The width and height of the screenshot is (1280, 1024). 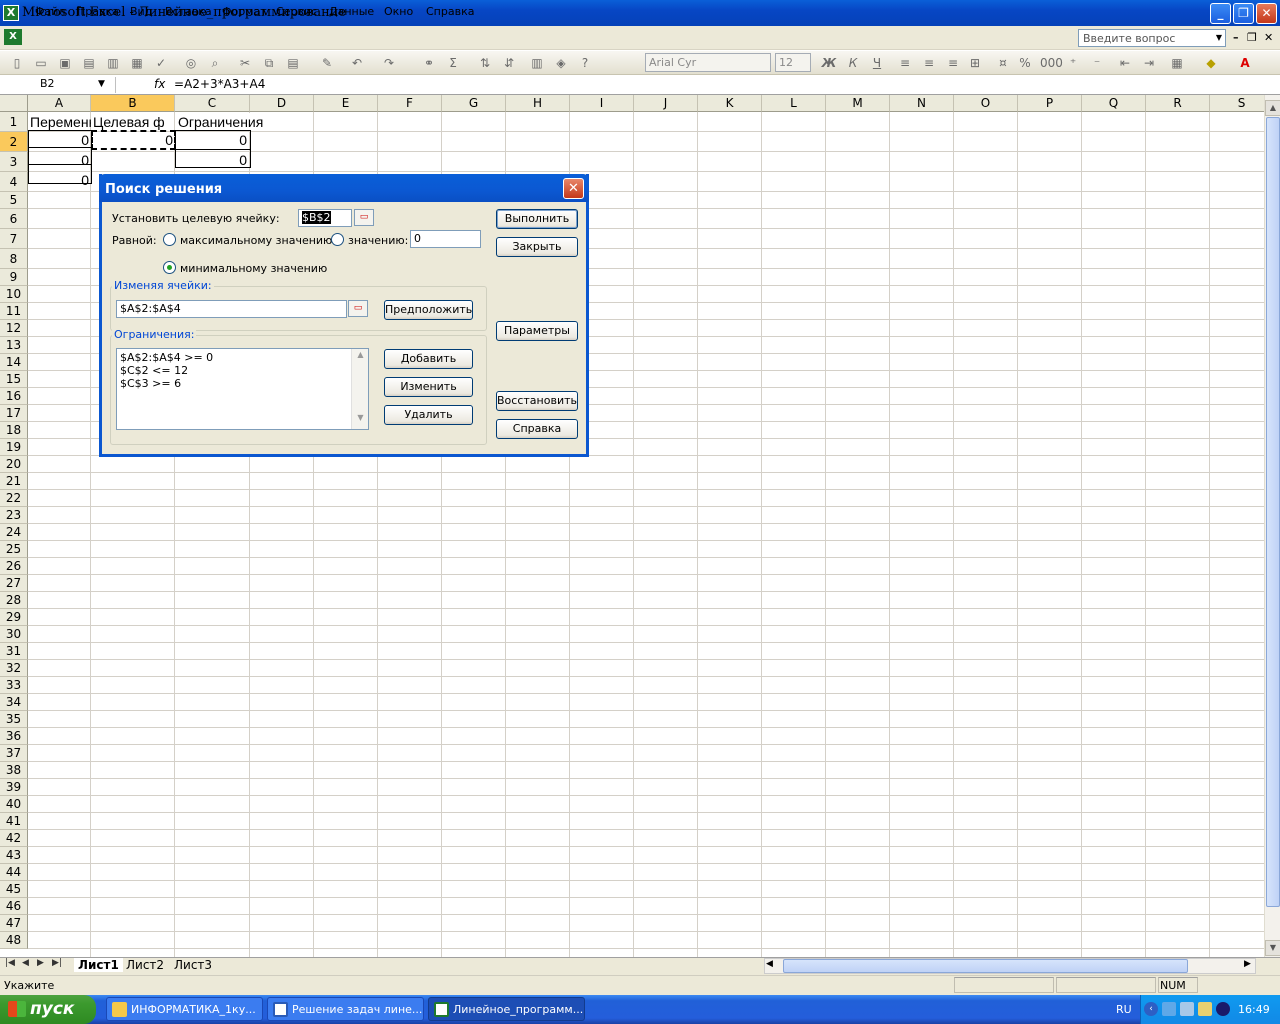 I want to click on collapse-ref-icon: ▭, so click(x=358, y=308).